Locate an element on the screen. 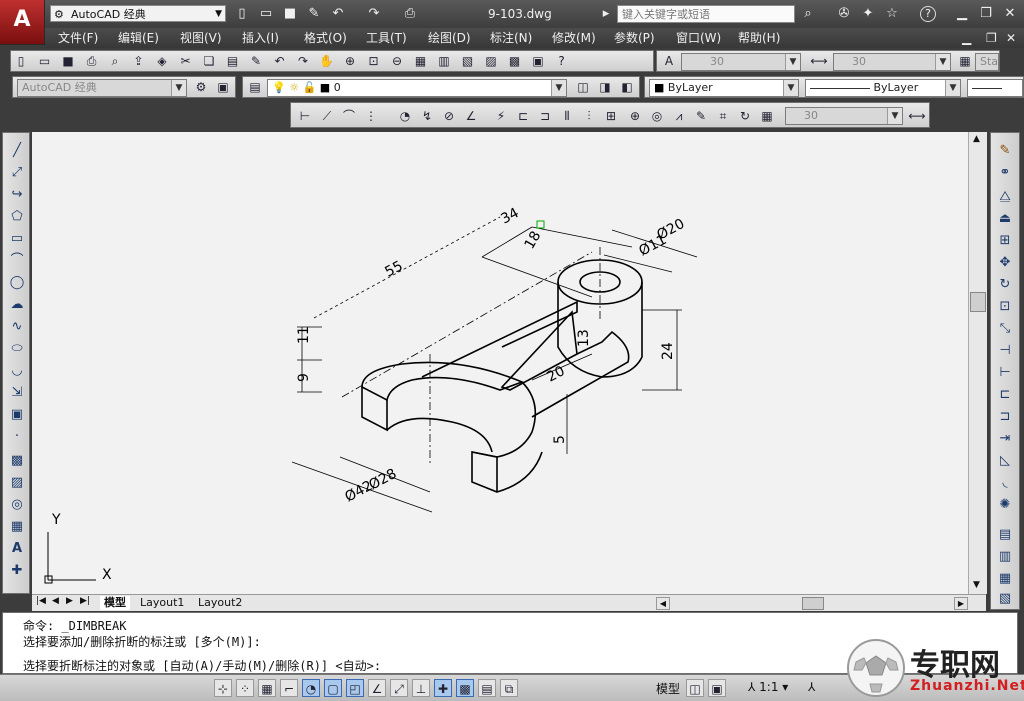  linear-dimension-icon: ⊢ is located at coordinates (305, 116).